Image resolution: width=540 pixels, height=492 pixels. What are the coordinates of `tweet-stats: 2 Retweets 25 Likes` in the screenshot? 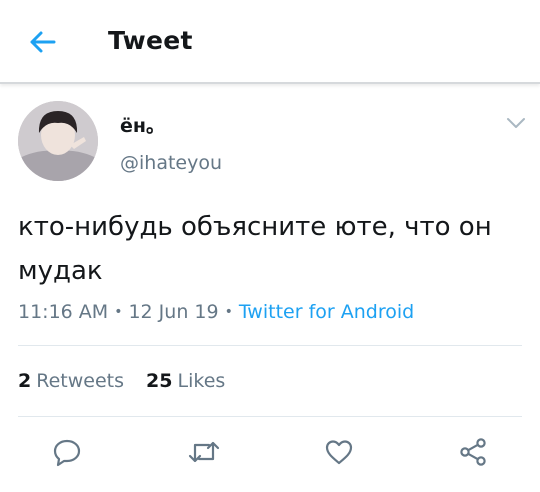 It's located at (129, 381).